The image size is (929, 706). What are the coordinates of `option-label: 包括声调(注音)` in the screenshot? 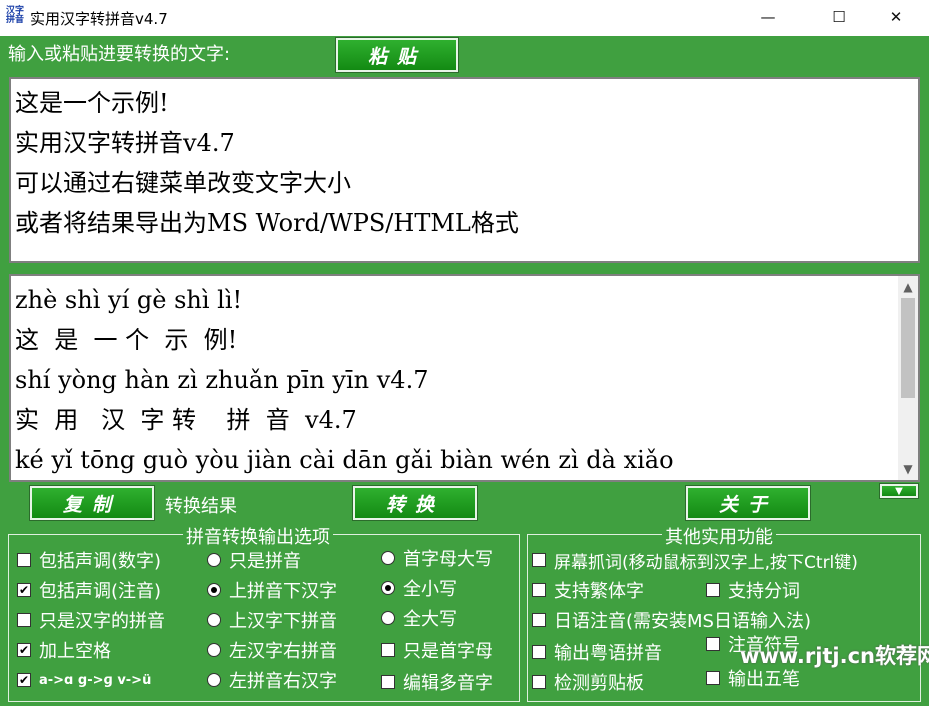 It's located at (100, 591).